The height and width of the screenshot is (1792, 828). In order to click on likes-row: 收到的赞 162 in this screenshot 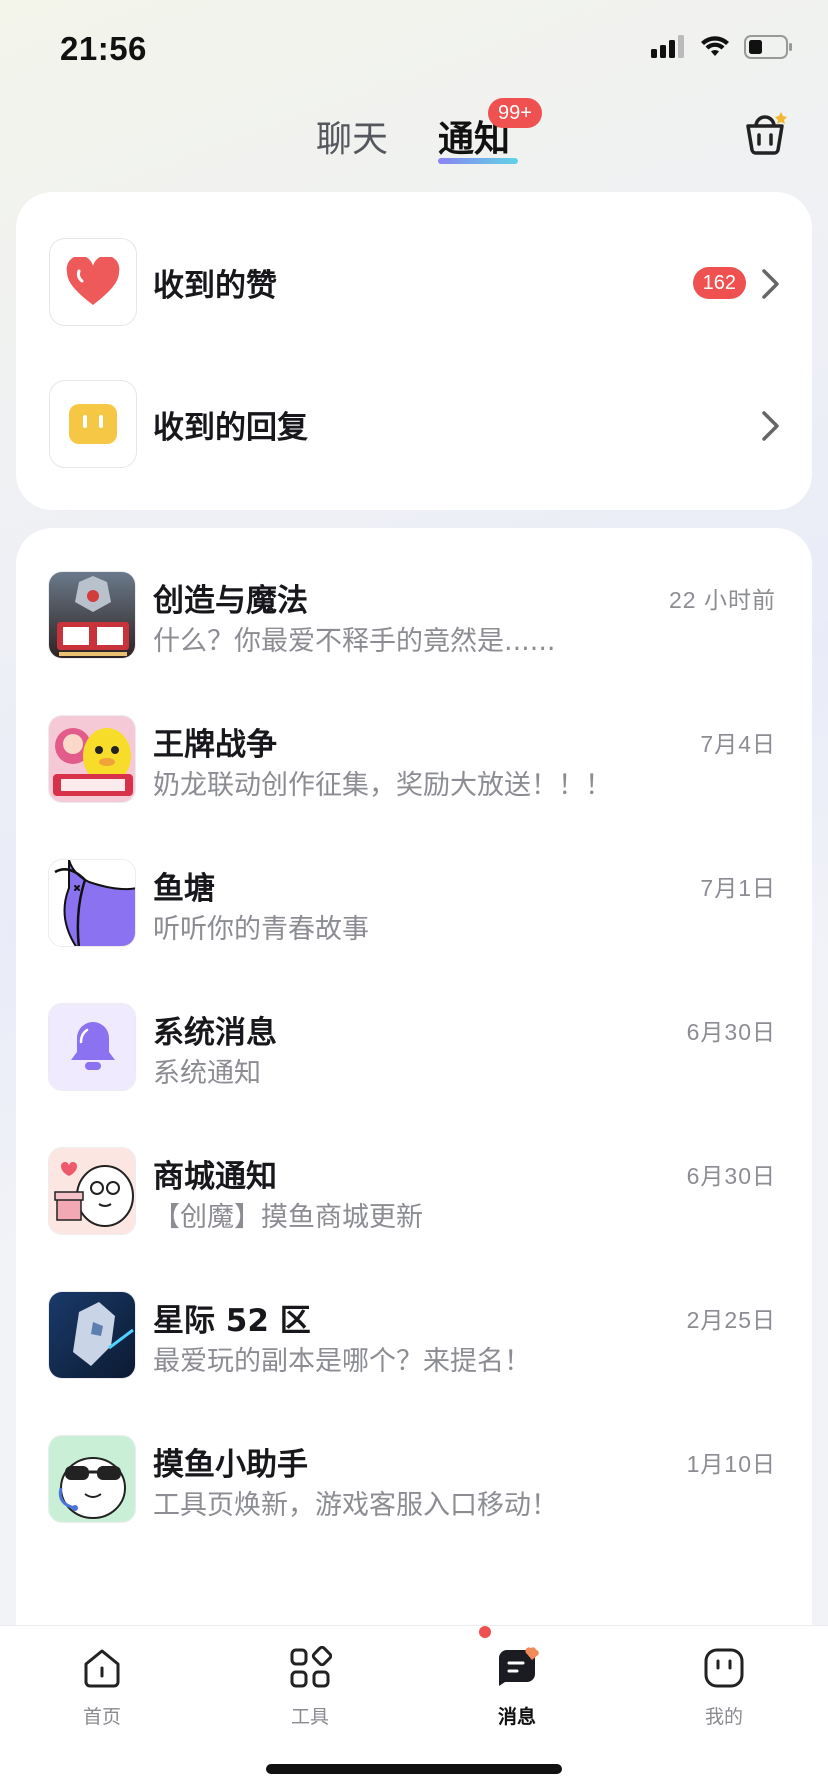, I will do `click(414, 283)`.